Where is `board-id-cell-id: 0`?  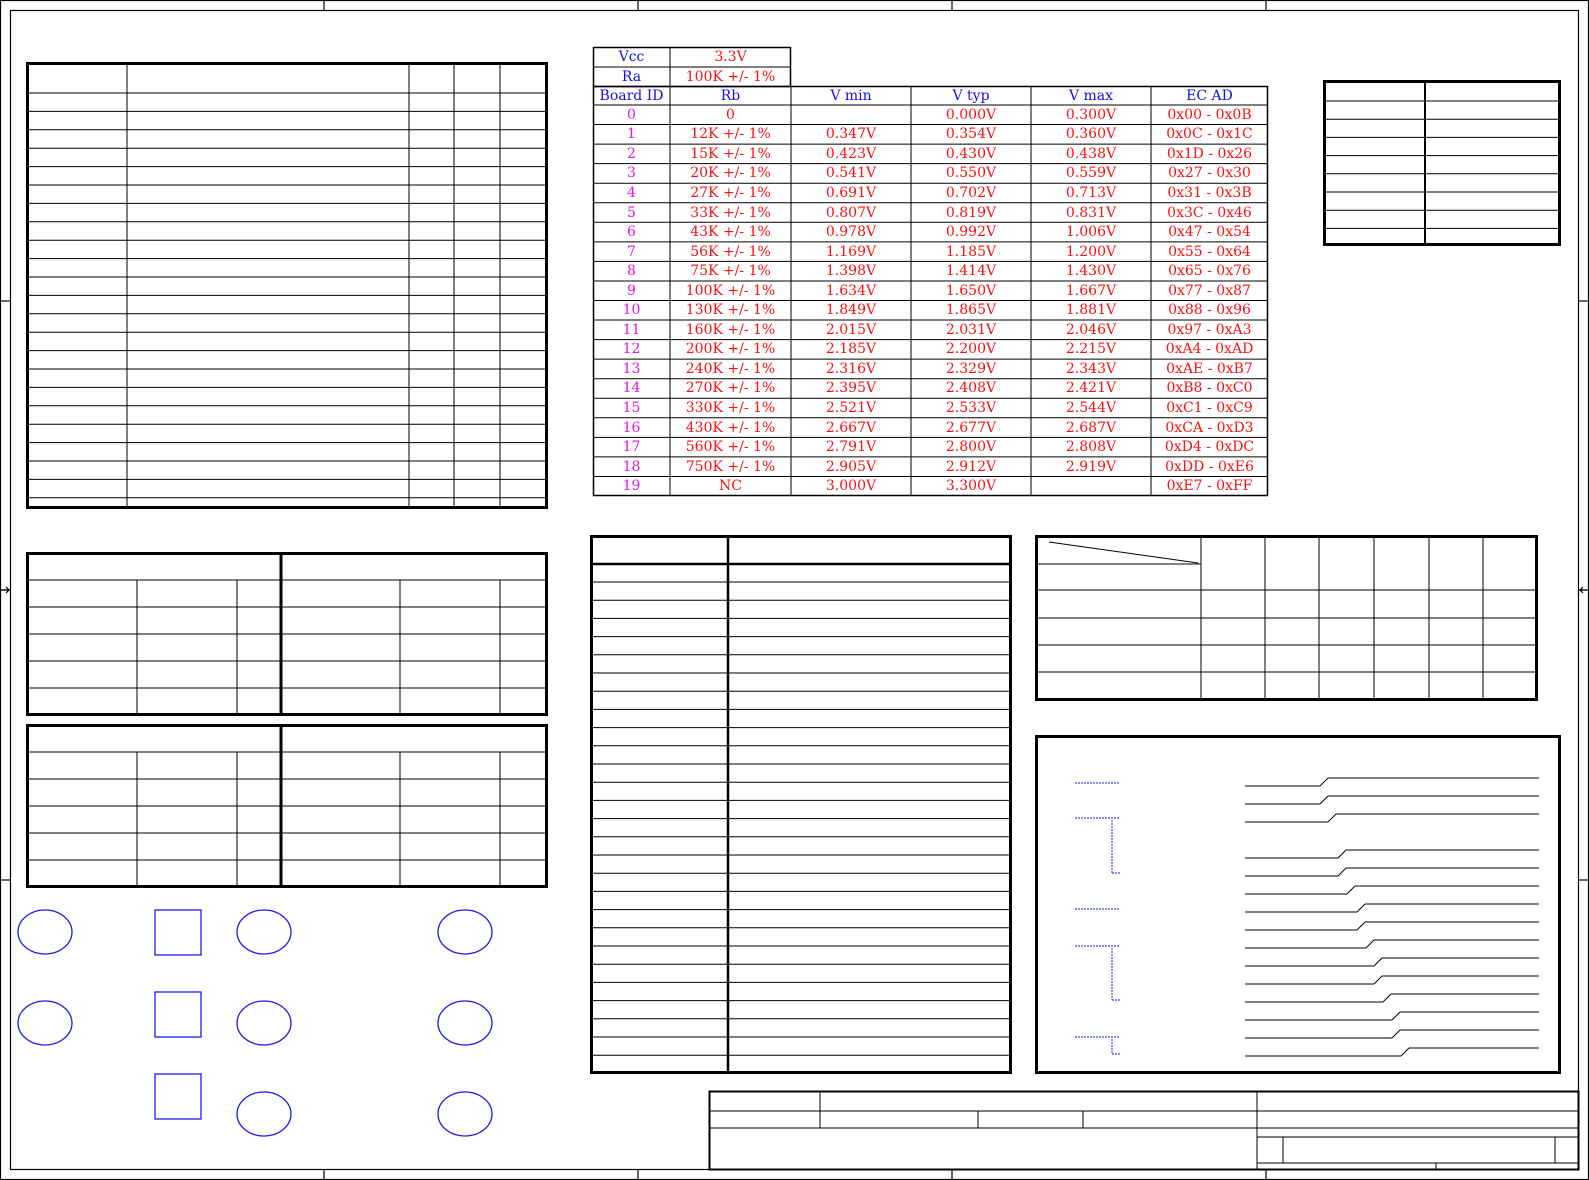
board-id-cell-id: 0 is located at coordinates (631, 114).